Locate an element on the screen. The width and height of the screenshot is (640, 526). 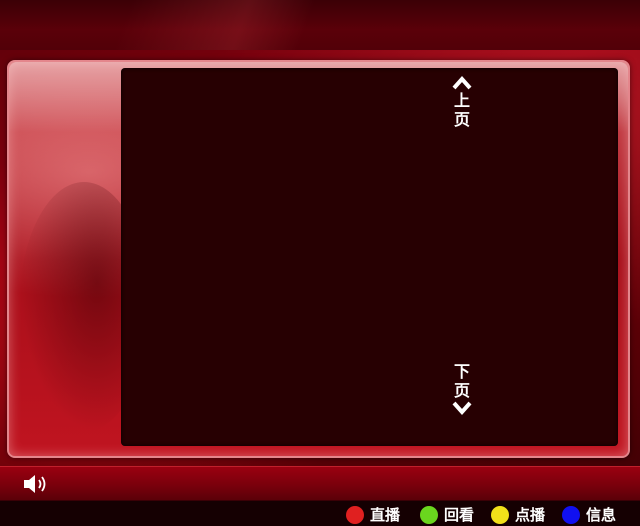
page-up-button: 上 页 is located at coordinates (462, 102).